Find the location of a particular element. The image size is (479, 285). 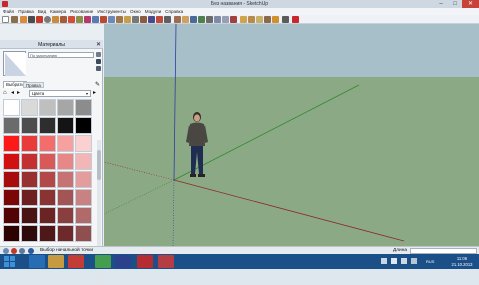

extension-warehouse-icon is located at coordinates (295, 19).